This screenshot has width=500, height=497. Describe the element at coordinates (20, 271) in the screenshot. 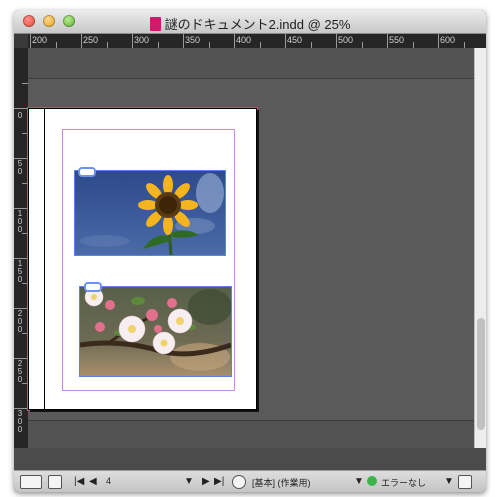

I see `vruler-label: 150` at that location.